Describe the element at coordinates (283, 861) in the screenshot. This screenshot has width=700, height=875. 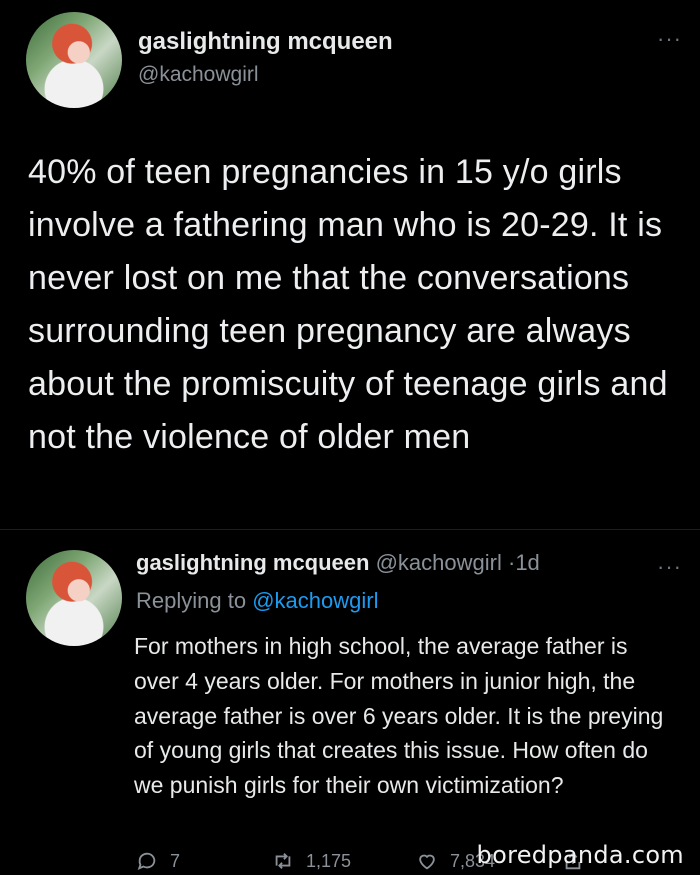
I see `retweet-icon` at that location.